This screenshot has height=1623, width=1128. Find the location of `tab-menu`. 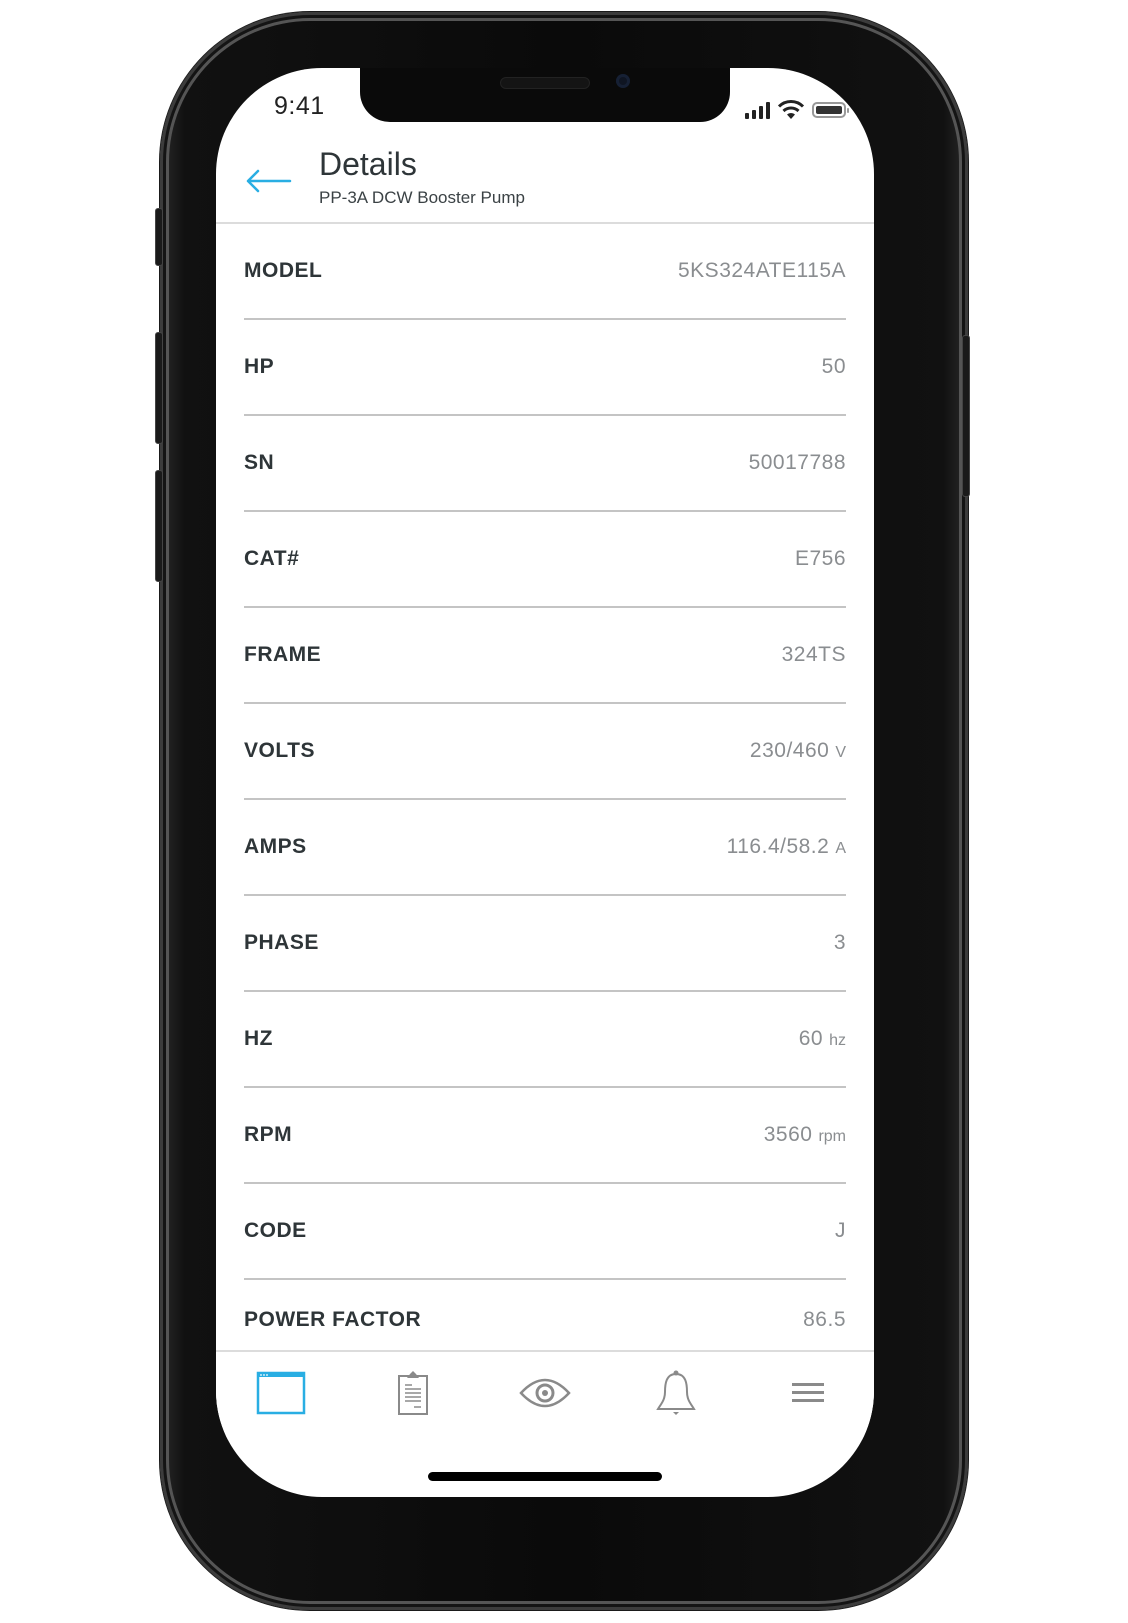

tab-menu is located at coordinates (808, 1393).